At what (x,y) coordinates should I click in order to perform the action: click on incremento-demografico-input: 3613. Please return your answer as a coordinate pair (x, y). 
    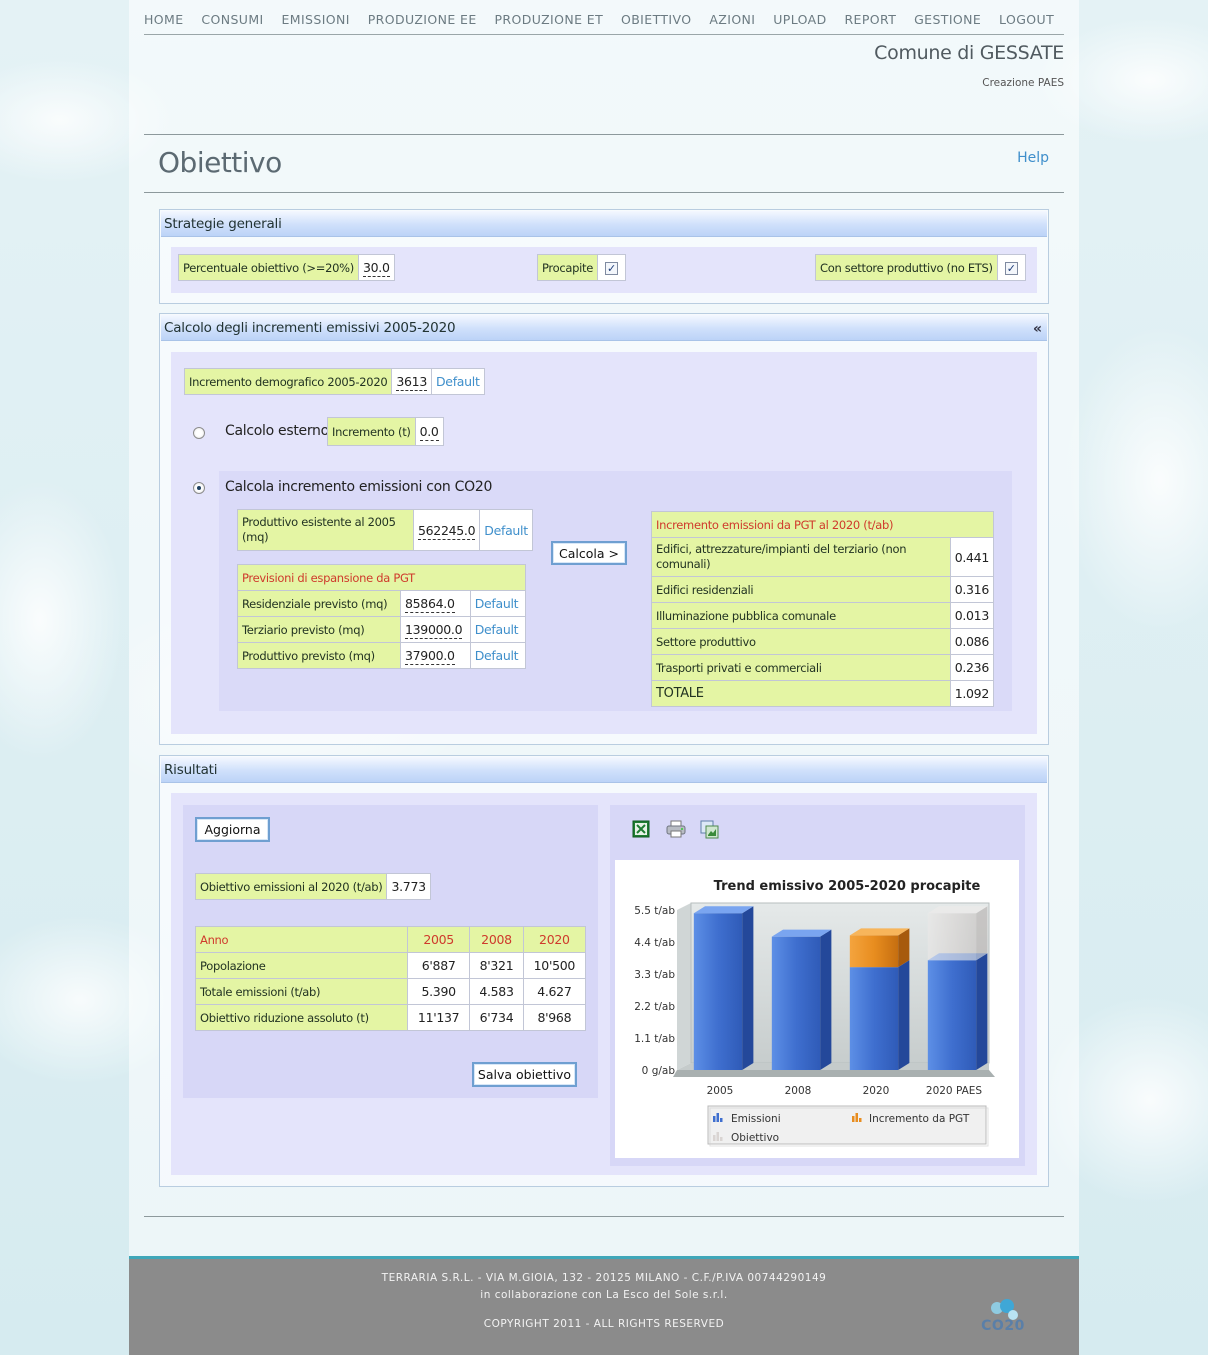
    Looking at the image, I should click on (411, 382).